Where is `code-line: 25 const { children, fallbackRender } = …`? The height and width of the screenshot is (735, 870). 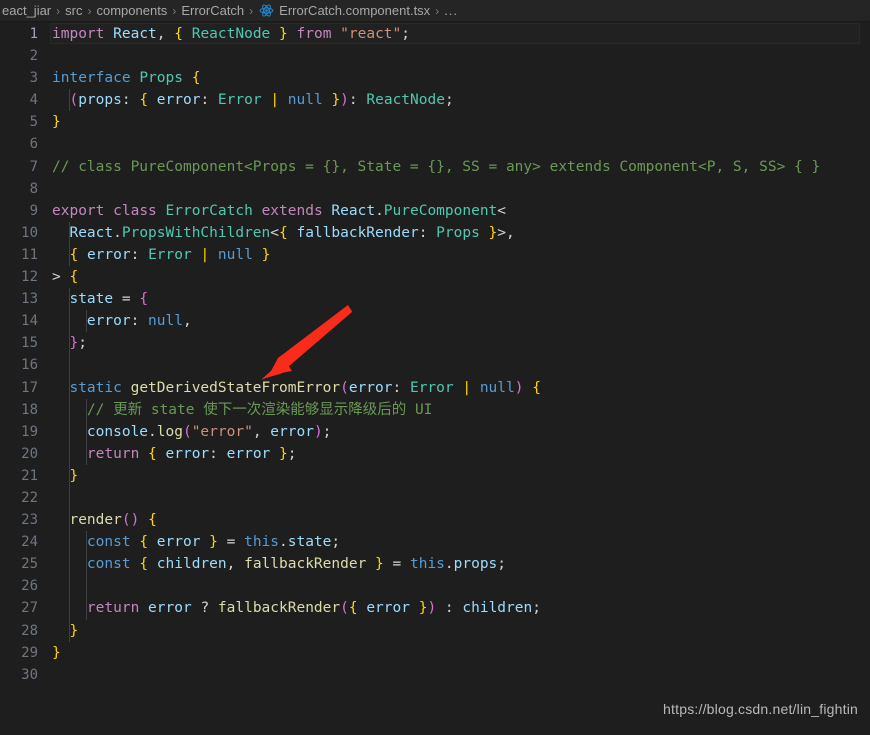
code-line: 25 const { children, fallbackRender } = … is located at coordinates (435, 564).